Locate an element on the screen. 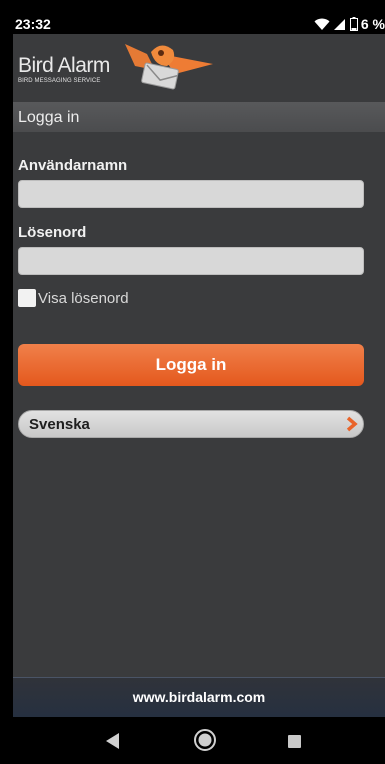 The height and width of the screenshot is (764, 385). status-bar: 23:32 6 % is located at coordinates (199, 24).